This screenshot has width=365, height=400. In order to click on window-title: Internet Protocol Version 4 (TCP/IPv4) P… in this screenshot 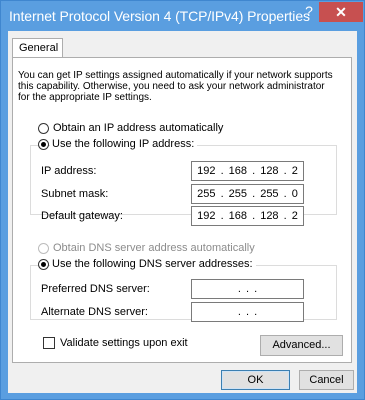, I will do `click(159, 16)`.